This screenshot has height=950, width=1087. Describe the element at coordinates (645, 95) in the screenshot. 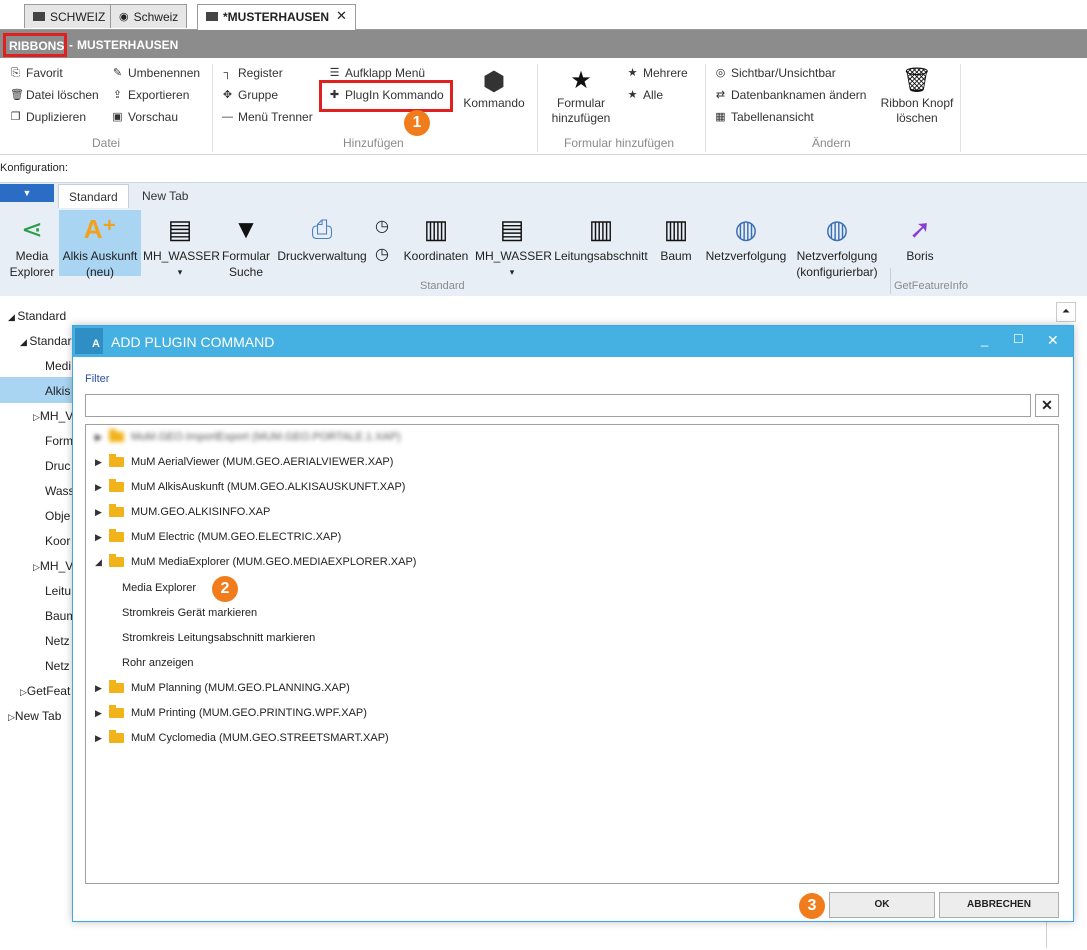

I see `alle-button: ★ Alle` at that location.